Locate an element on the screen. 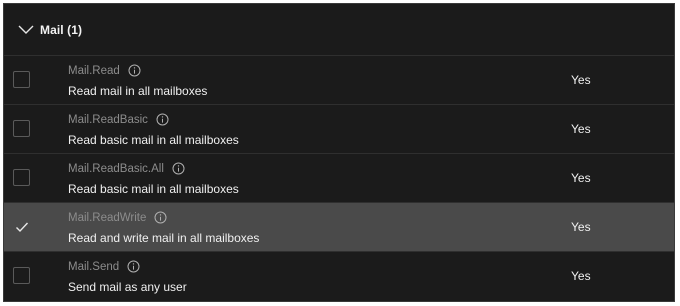 The image size is (680, 306). checkmark-icon is located at coordinates (21, 227).